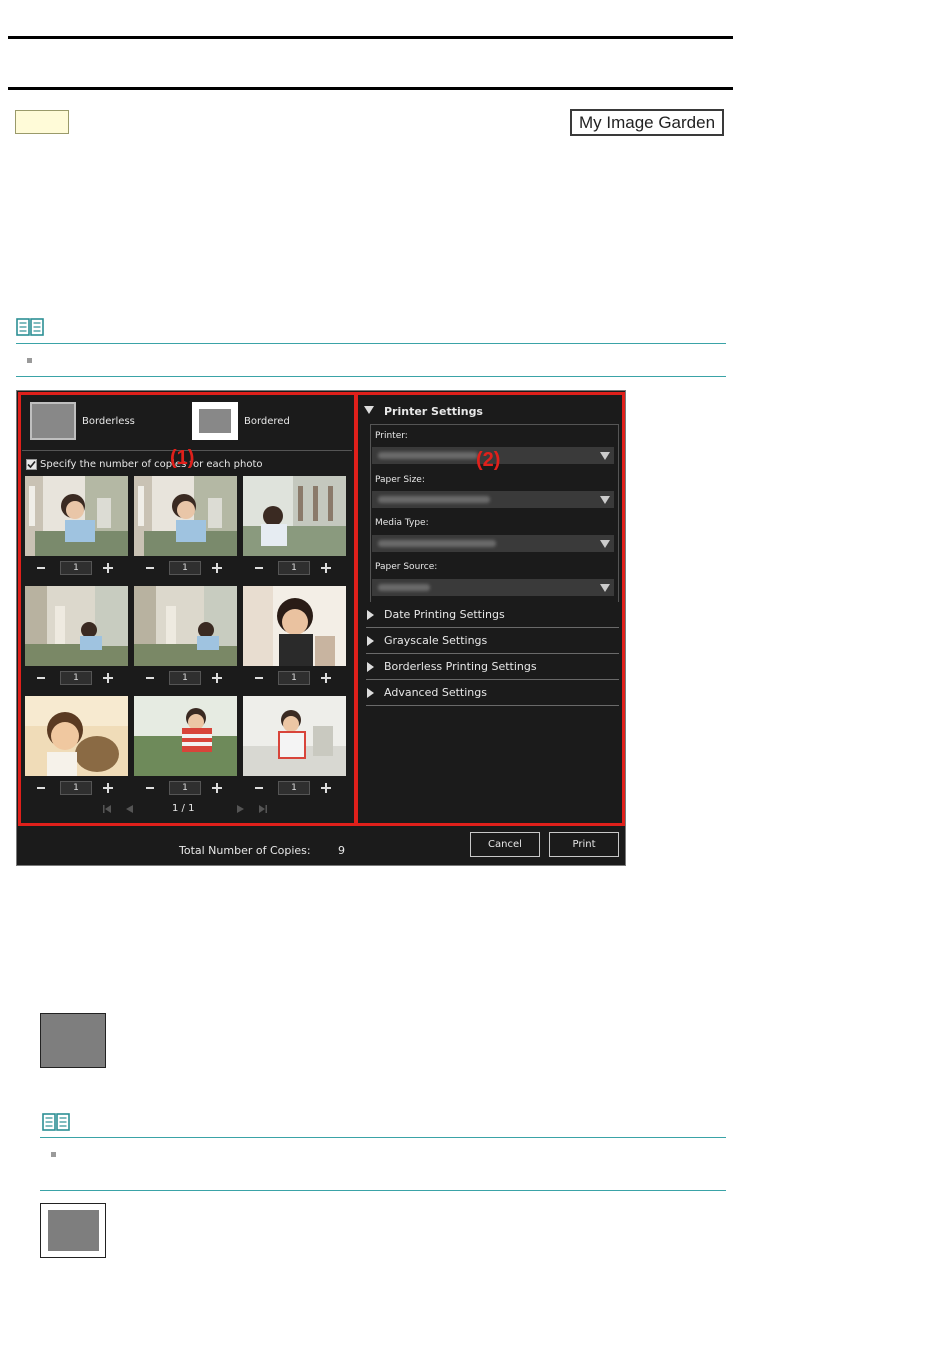 This screenshot has width=950, height=1360. I want to click on print-button: Print, so click(584, 844).